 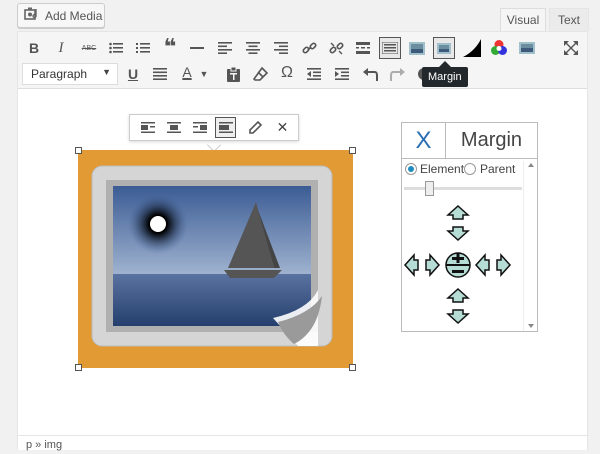 I want to click on resize-handle-bottom-right, so click(x=352, y=367).